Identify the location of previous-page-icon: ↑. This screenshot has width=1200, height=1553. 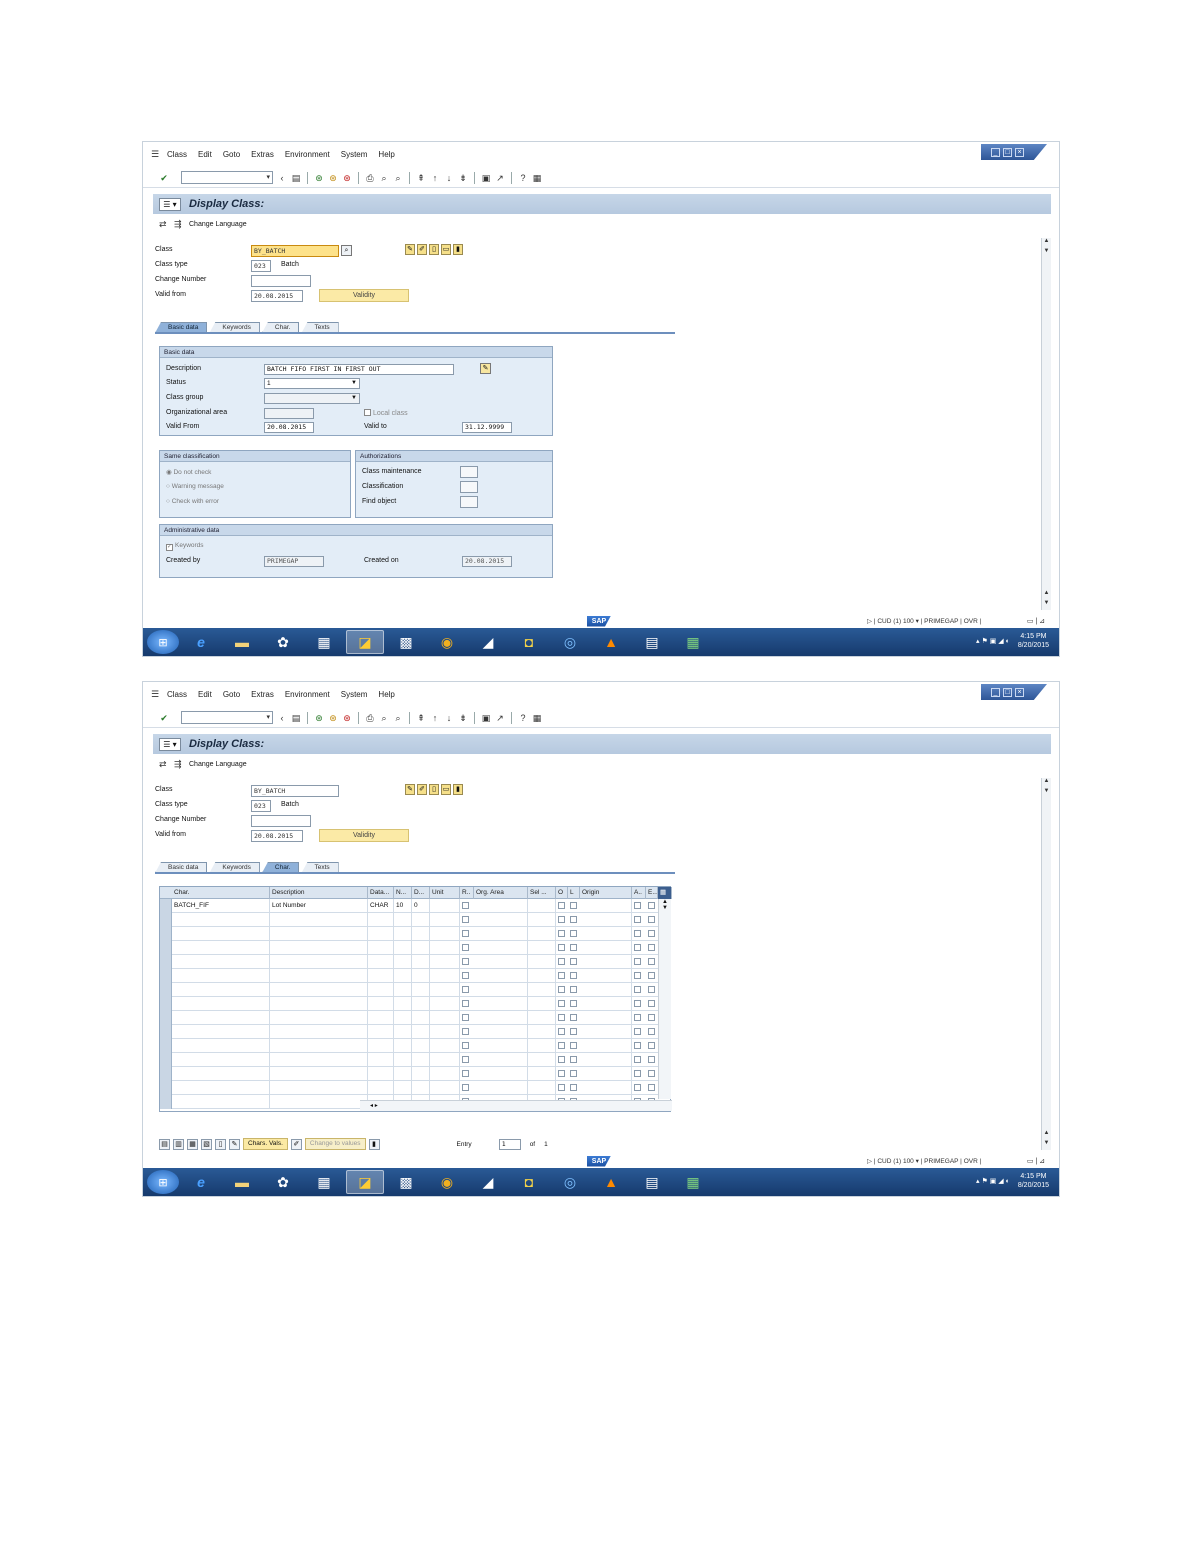
(435, 718).